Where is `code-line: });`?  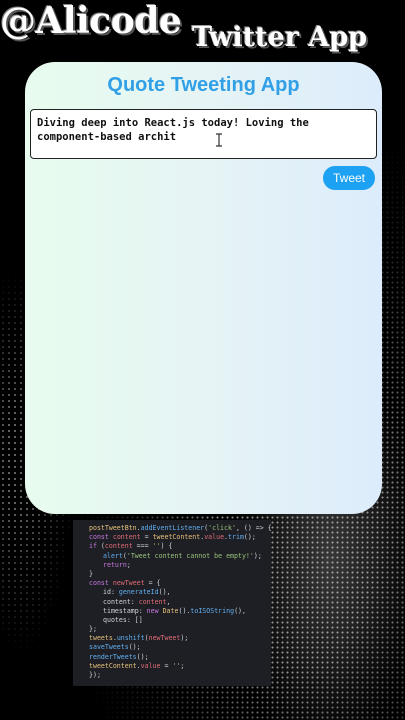 code-line: }); is located at coordinates (95, 675).